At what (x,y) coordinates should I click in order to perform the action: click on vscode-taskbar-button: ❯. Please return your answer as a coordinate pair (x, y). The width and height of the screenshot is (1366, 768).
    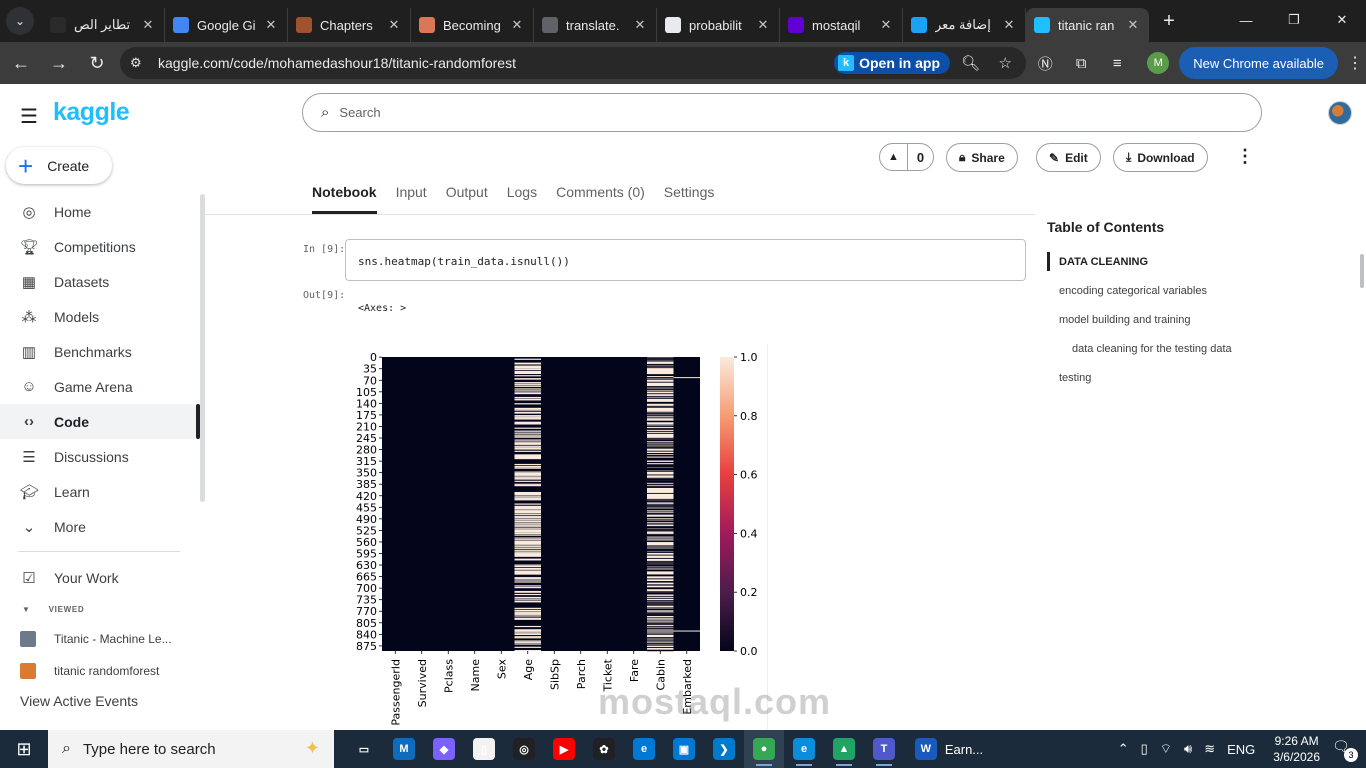
    Looking at the image, I should click on (724, 749).